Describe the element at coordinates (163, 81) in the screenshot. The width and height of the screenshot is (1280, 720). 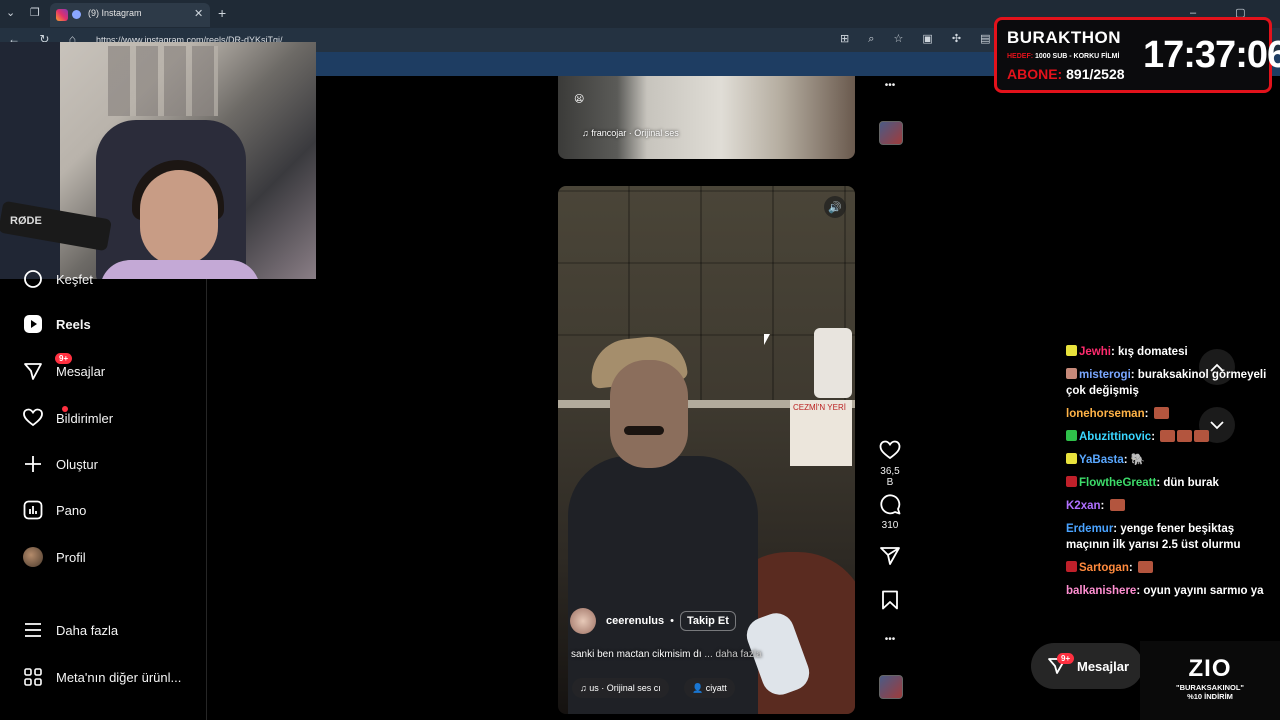
I see `wall-frames` at that location.